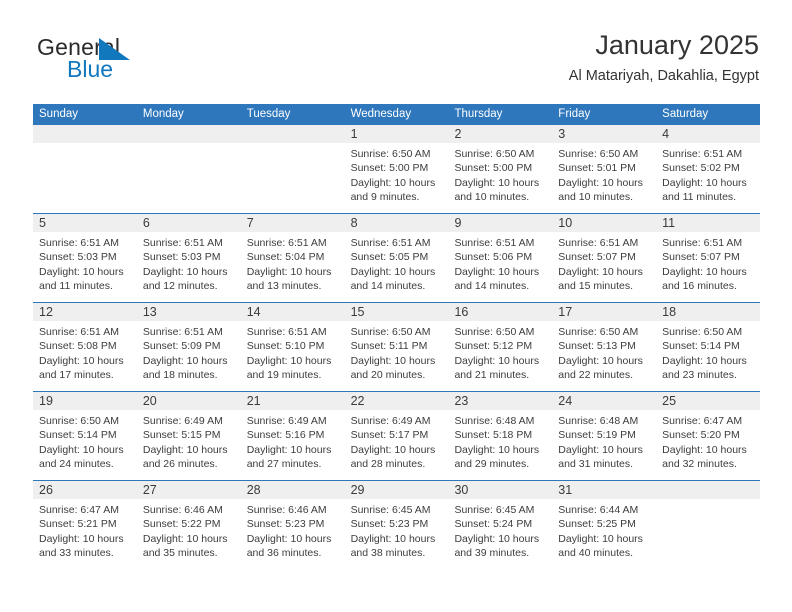 Image resolution: width=792 pixels, height=612 pixels. Describe the element at coordinates (461, 312) in the screenshot. I see `day-number: 16` at that location.